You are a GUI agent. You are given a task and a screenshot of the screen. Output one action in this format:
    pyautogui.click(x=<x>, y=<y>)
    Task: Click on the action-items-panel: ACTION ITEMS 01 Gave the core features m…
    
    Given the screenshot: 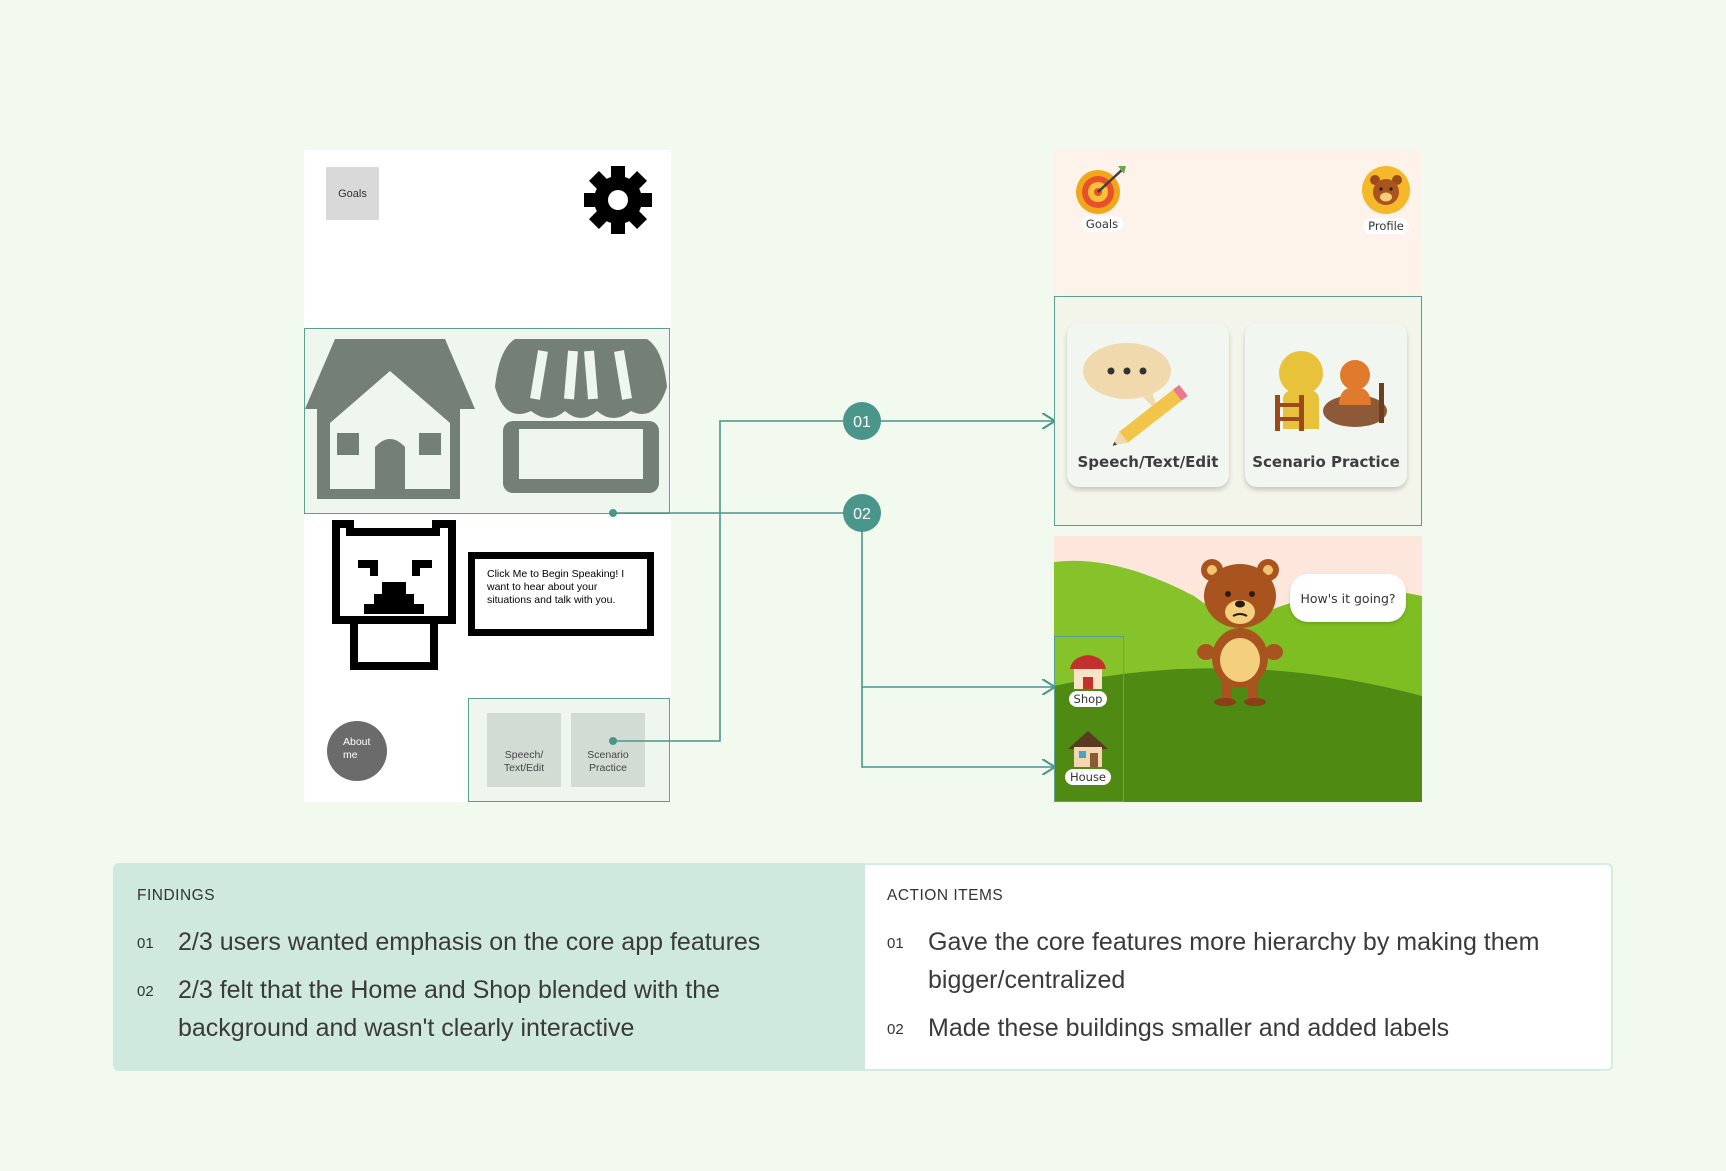 What is the action you would take?
    pyautogui.click(x=1239, y=967)
    